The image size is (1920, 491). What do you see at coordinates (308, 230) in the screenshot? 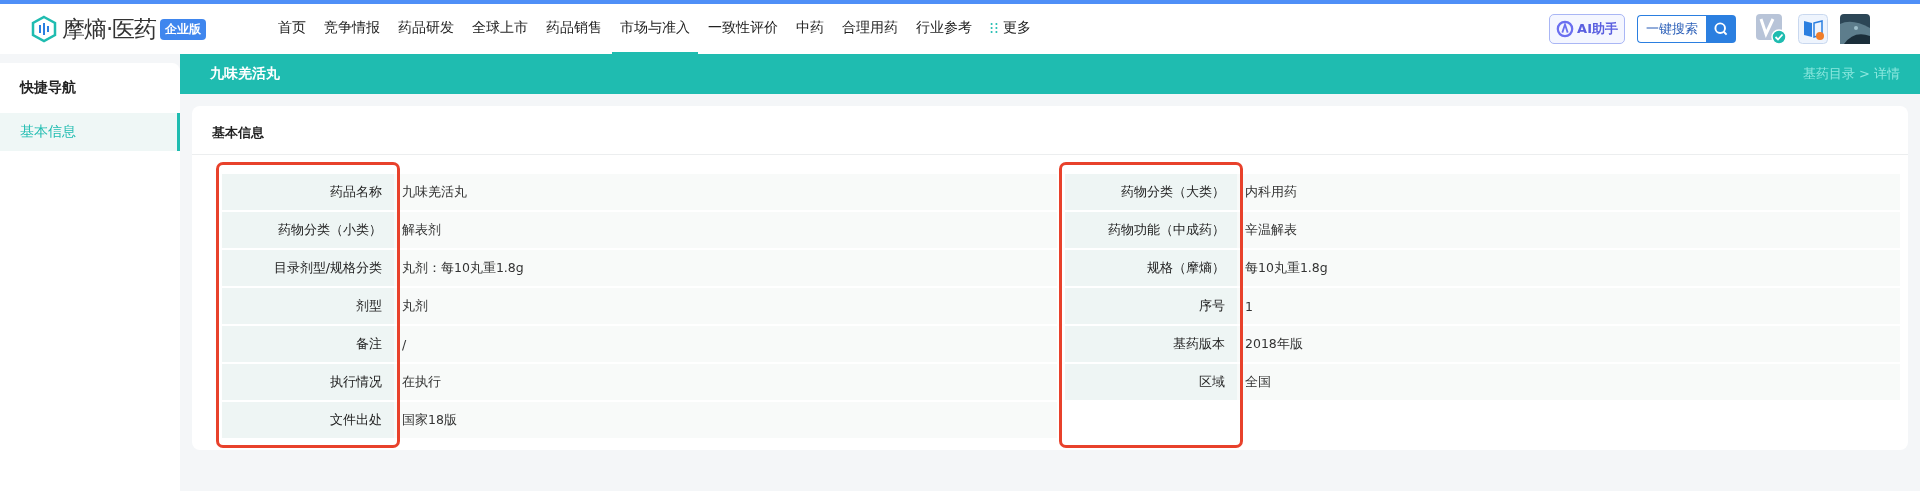
I see `field-label: 药物分类（小类）` at bounding box center [308, 230].